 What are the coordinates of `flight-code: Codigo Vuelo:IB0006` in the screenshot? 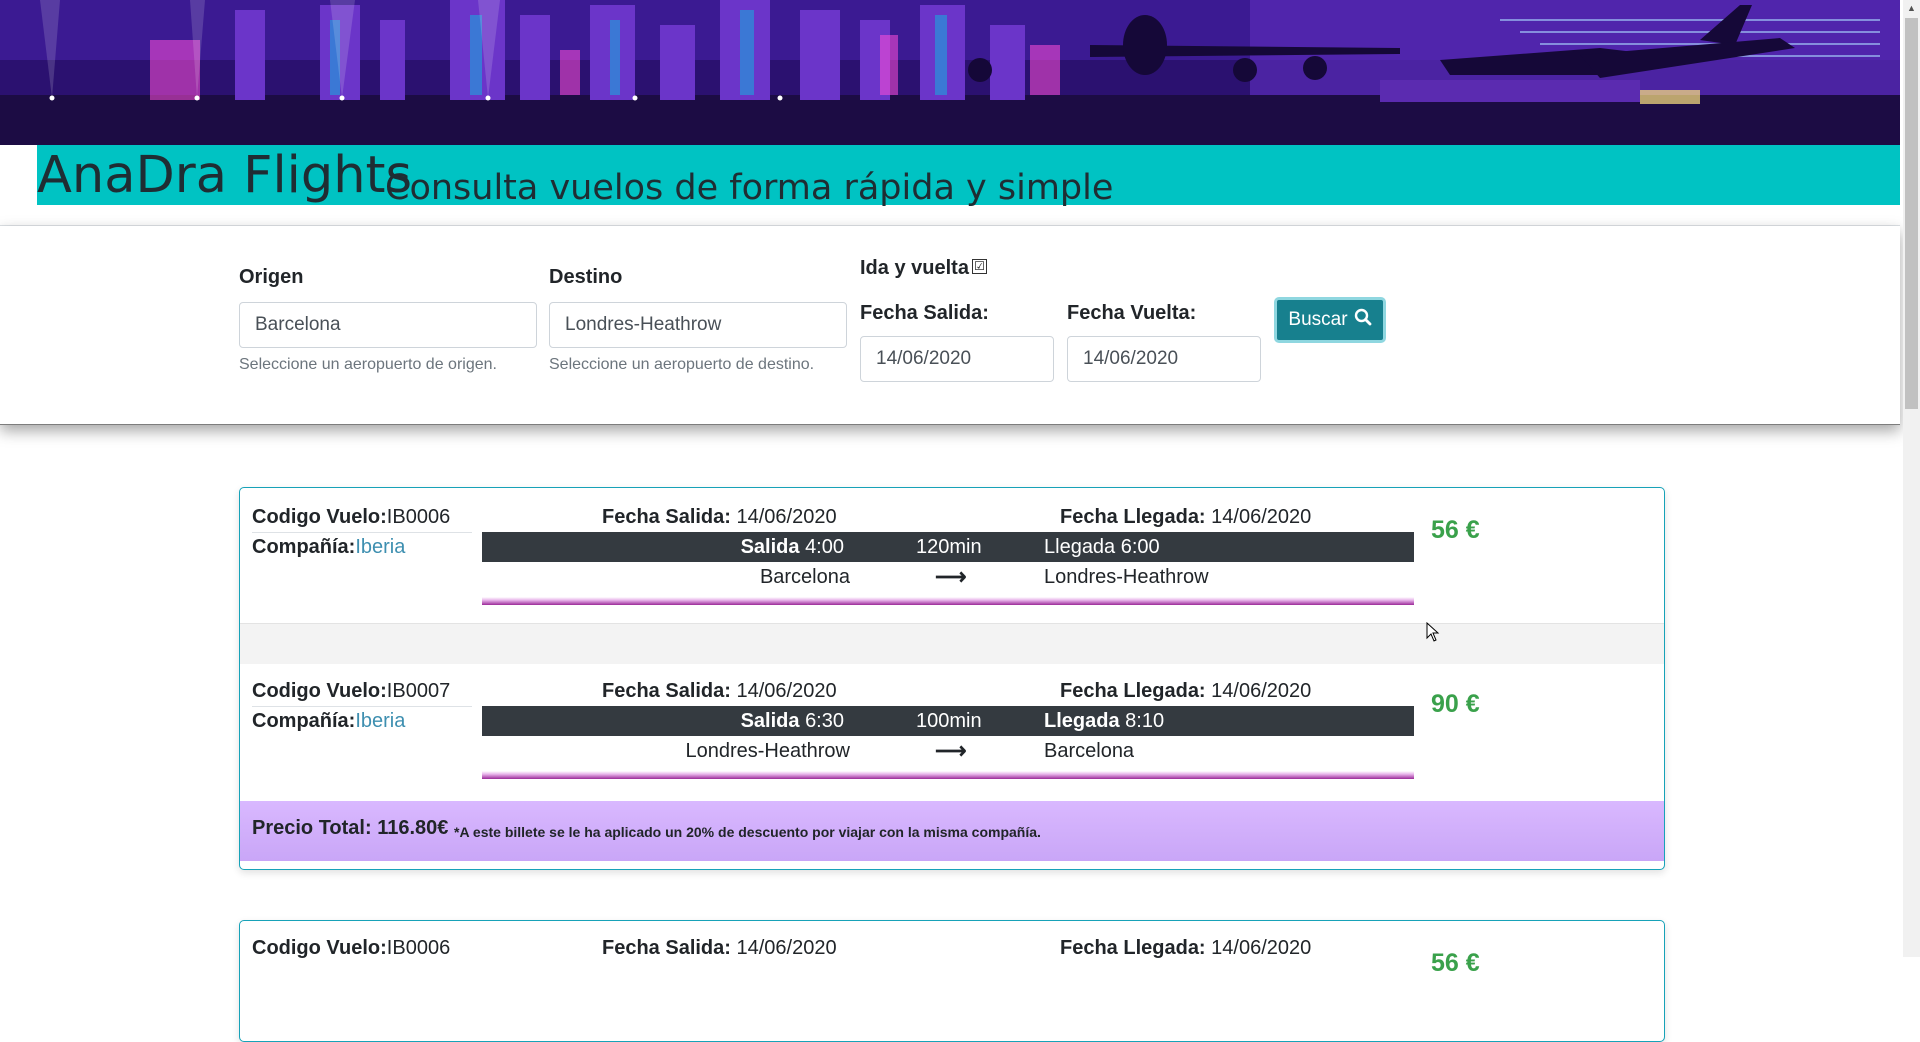 It's located at (351, 517).